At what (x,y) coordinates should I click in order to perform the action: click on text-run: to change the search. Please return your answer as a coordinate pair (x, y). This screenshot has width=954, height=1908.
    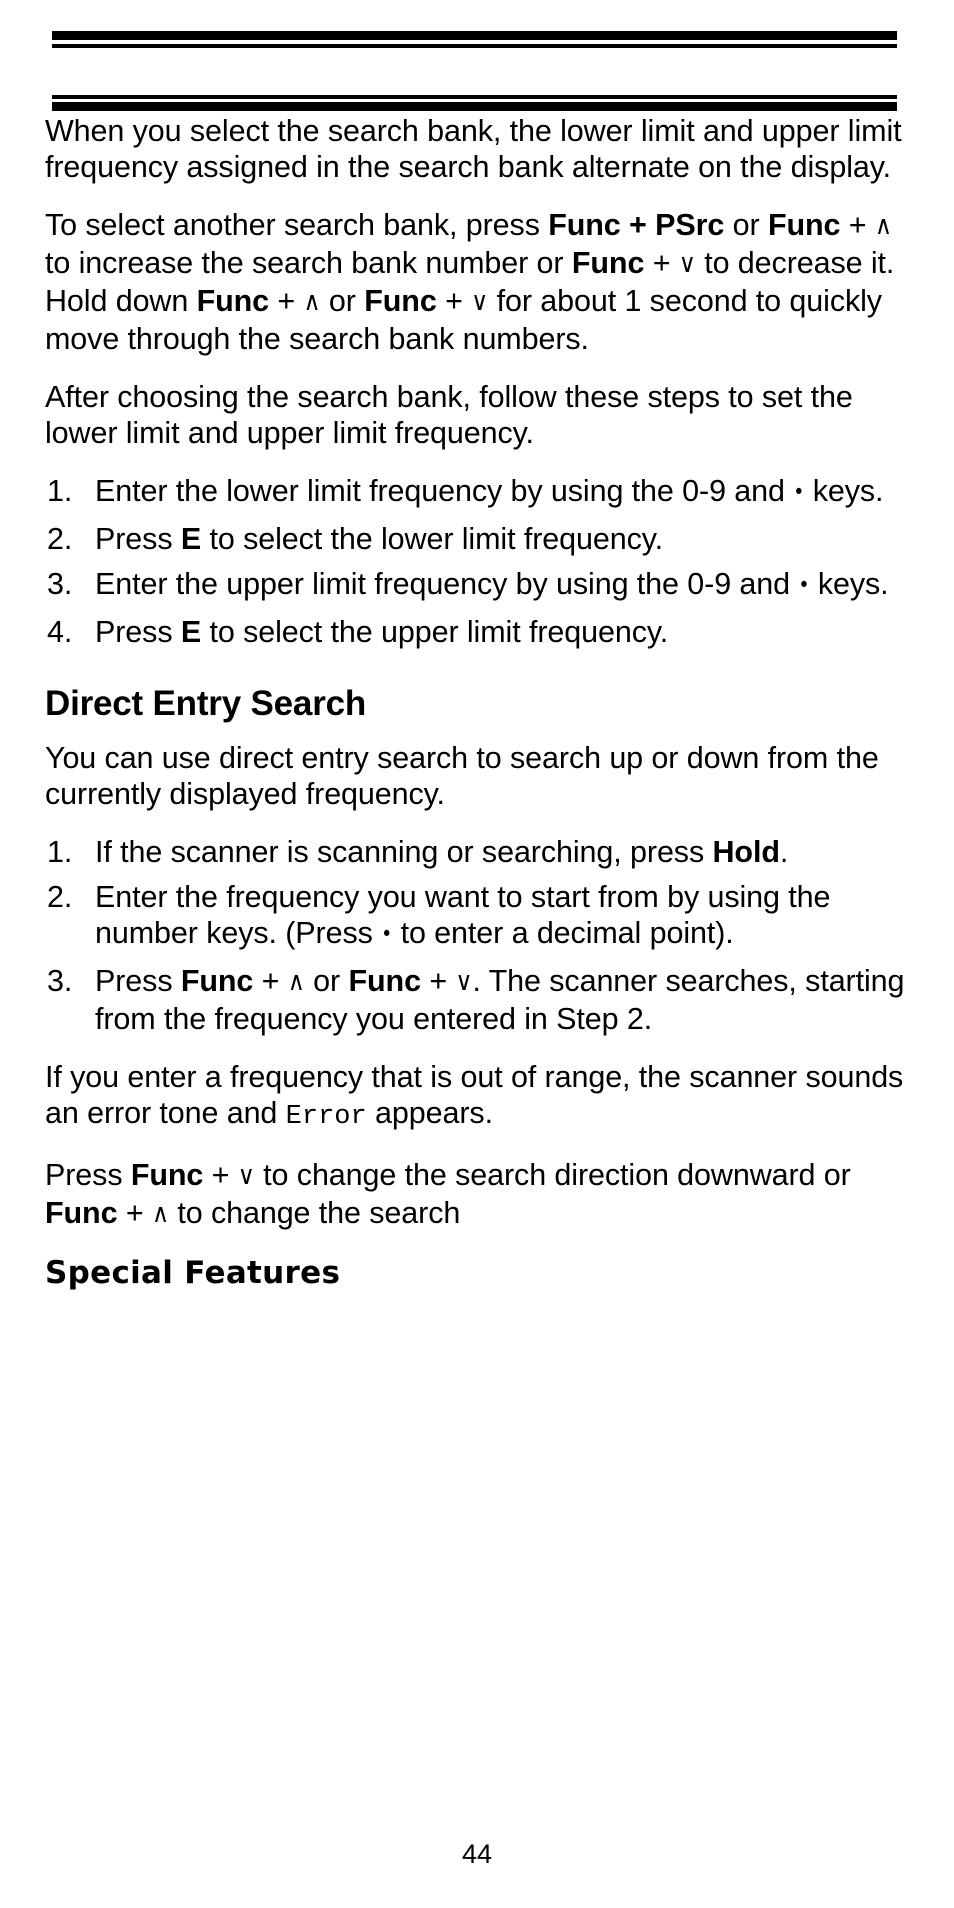
    Looking at the image, I should click on (314, 1213).